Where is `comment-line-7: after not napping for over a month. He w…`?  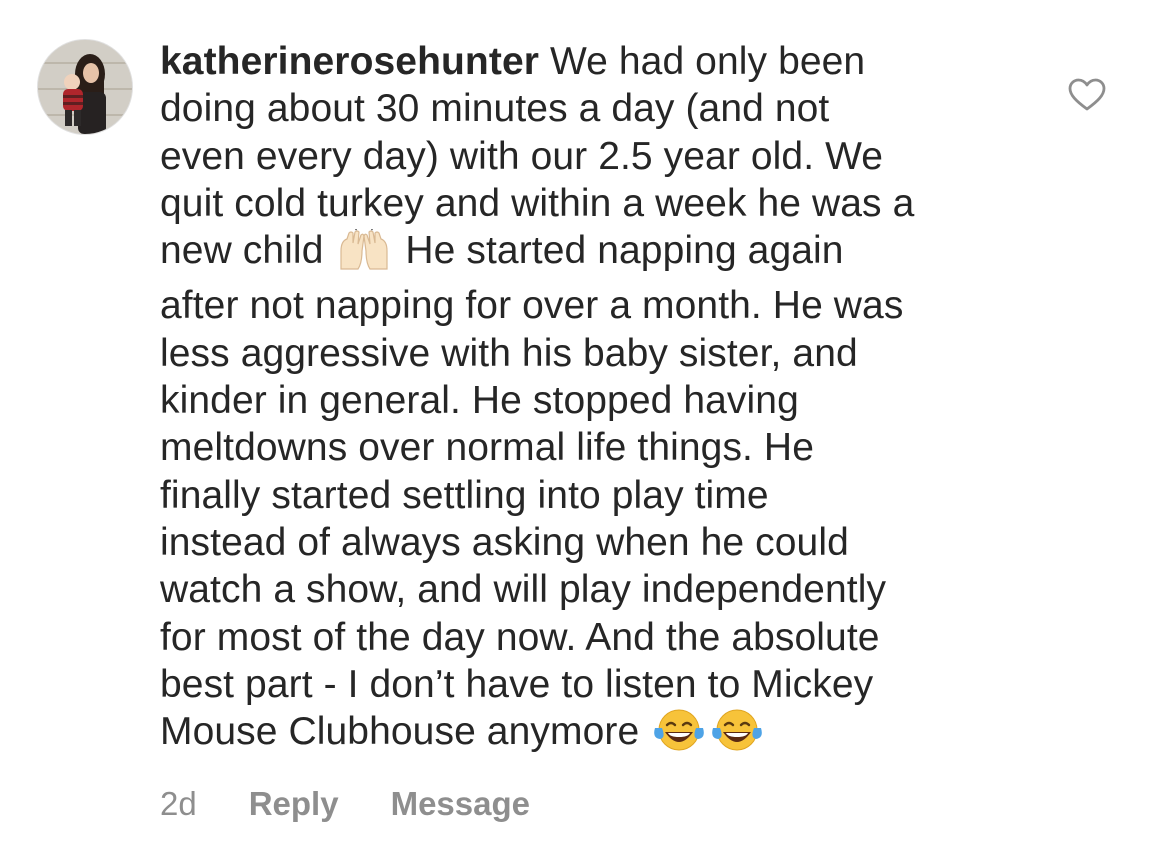 comment-line-7: after not napping for over a month. He w… is located at coordinates (532, 306).